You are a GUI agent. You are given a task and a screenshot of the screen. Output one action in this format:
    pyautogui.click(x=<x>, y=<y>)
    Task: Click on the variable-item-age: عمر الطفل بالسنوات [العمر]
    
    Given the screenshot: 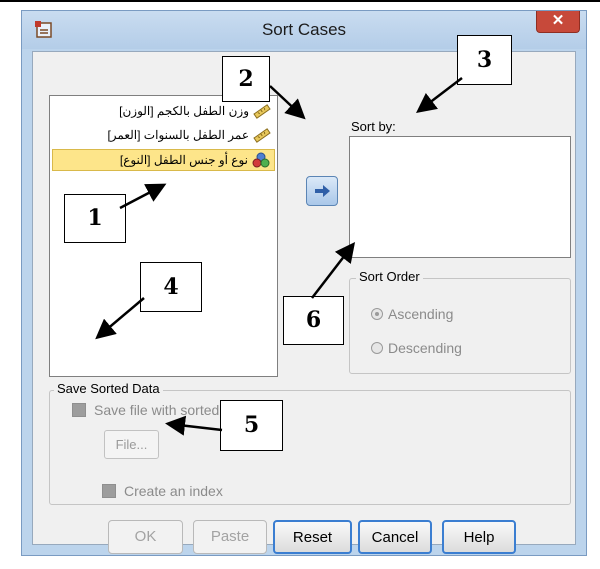 What is the action you would take?
    pyautogui.click(x=163, y=135)
    